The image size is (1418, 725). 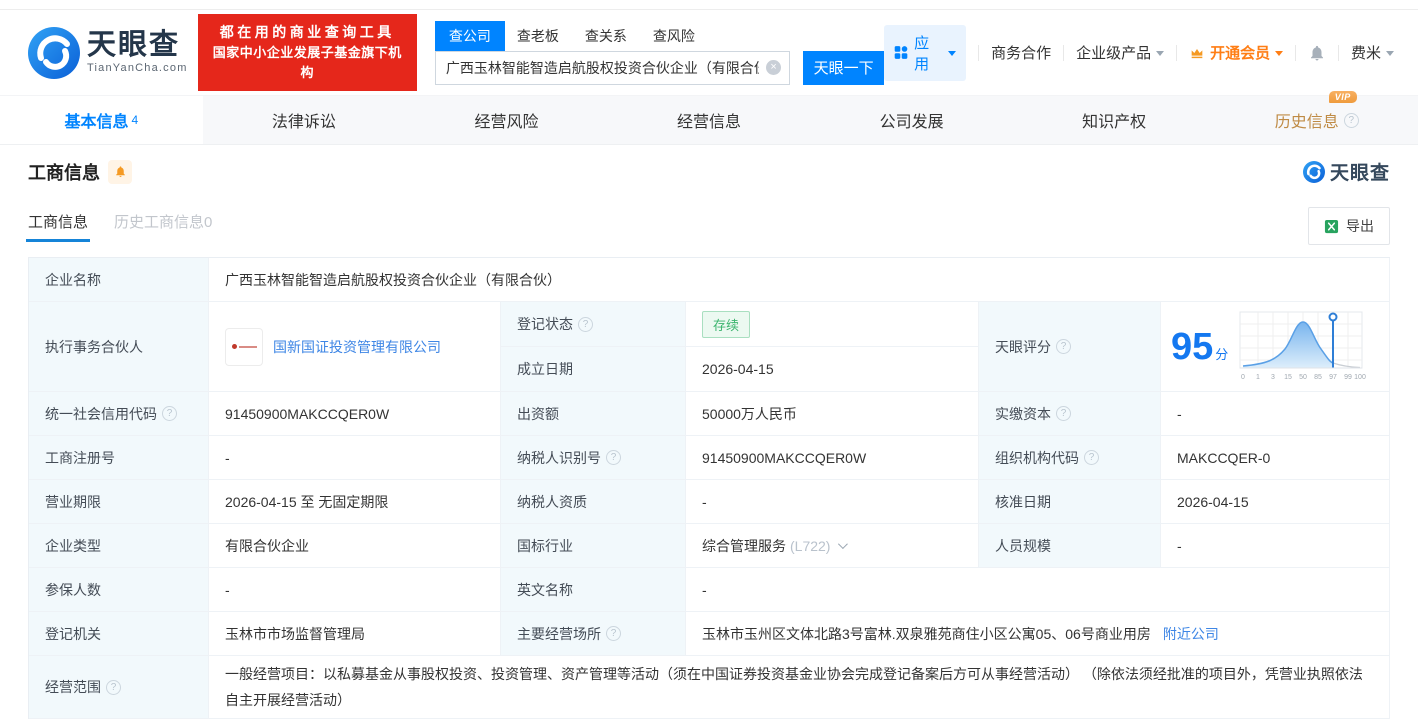 I want to click on tab-intellectual-property: 知识产权, so click(x=1114, y=120).